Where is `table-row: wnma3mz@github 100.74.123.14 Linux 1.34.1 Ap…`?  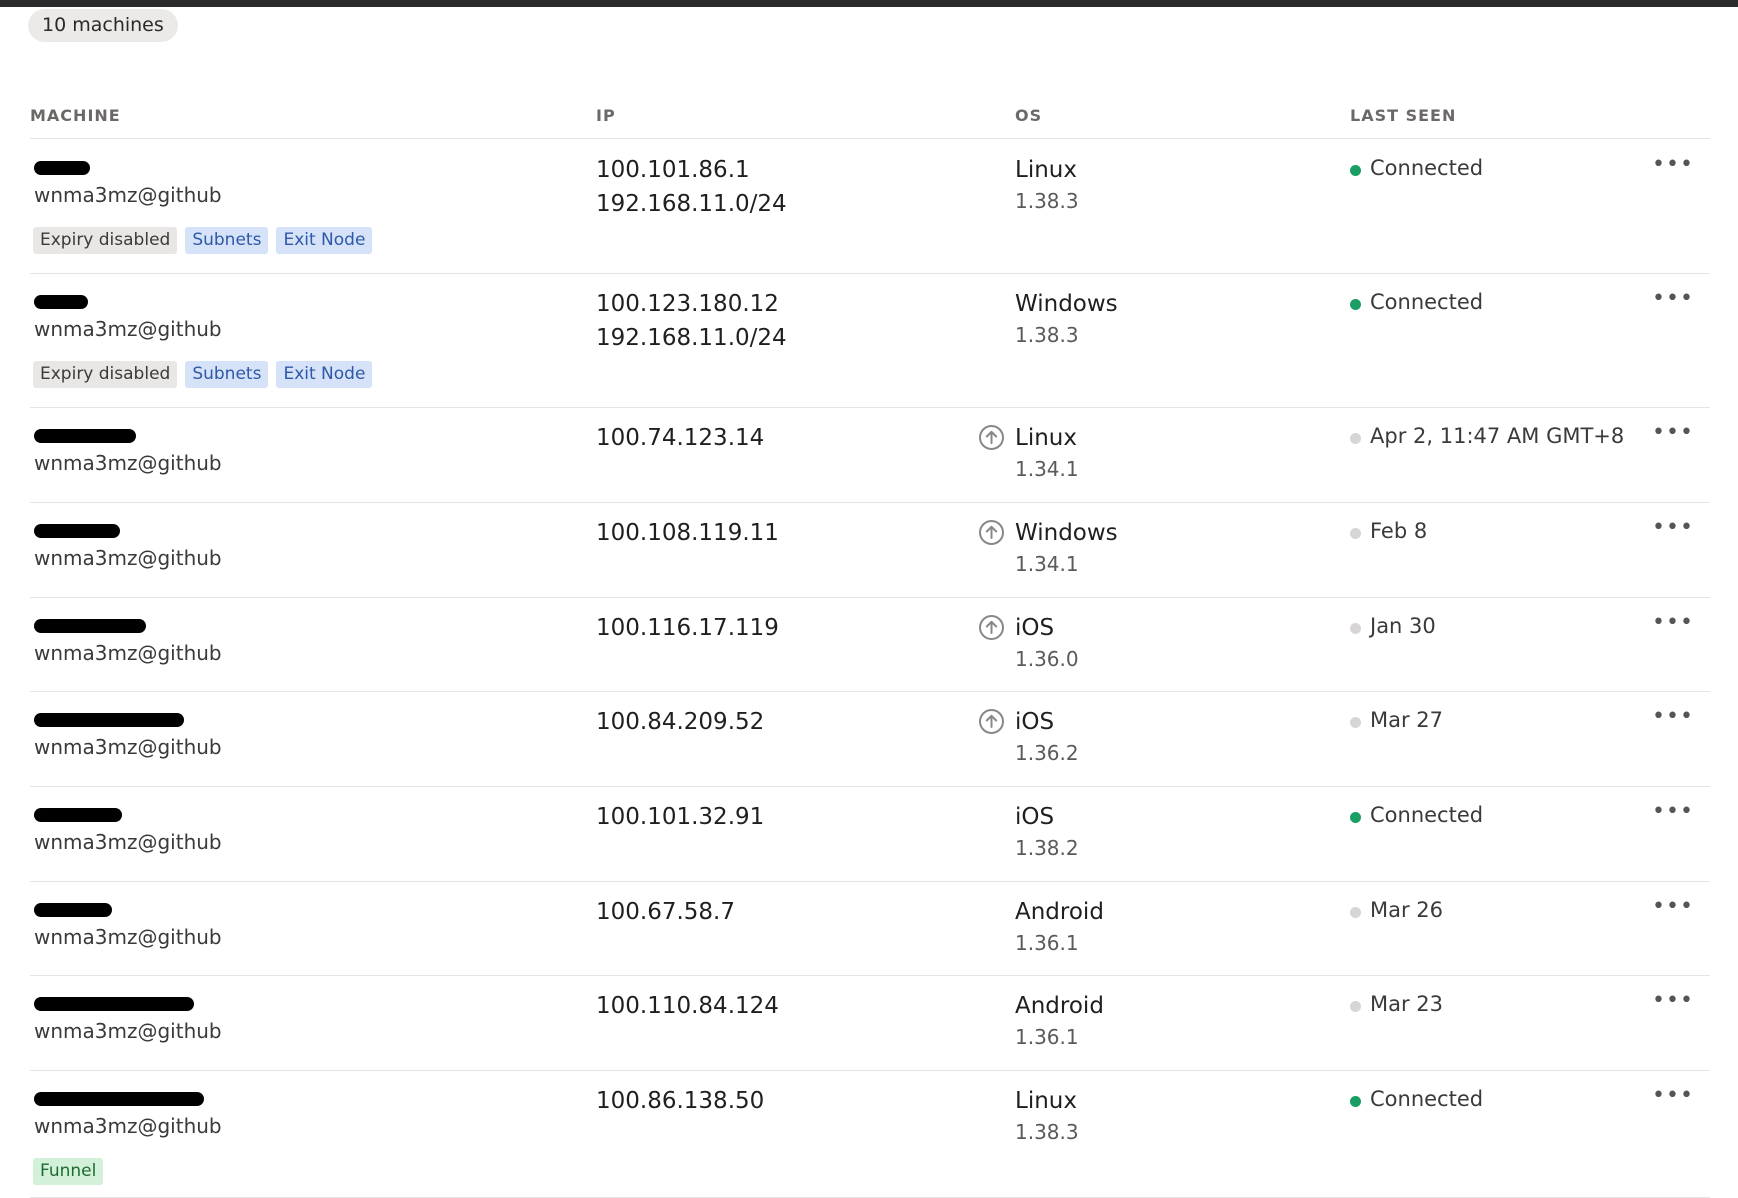
table-row: wnma3mz@github 100.74.123.14 Linux 1.34.1 Ap… is located at coordinates (870, 455).